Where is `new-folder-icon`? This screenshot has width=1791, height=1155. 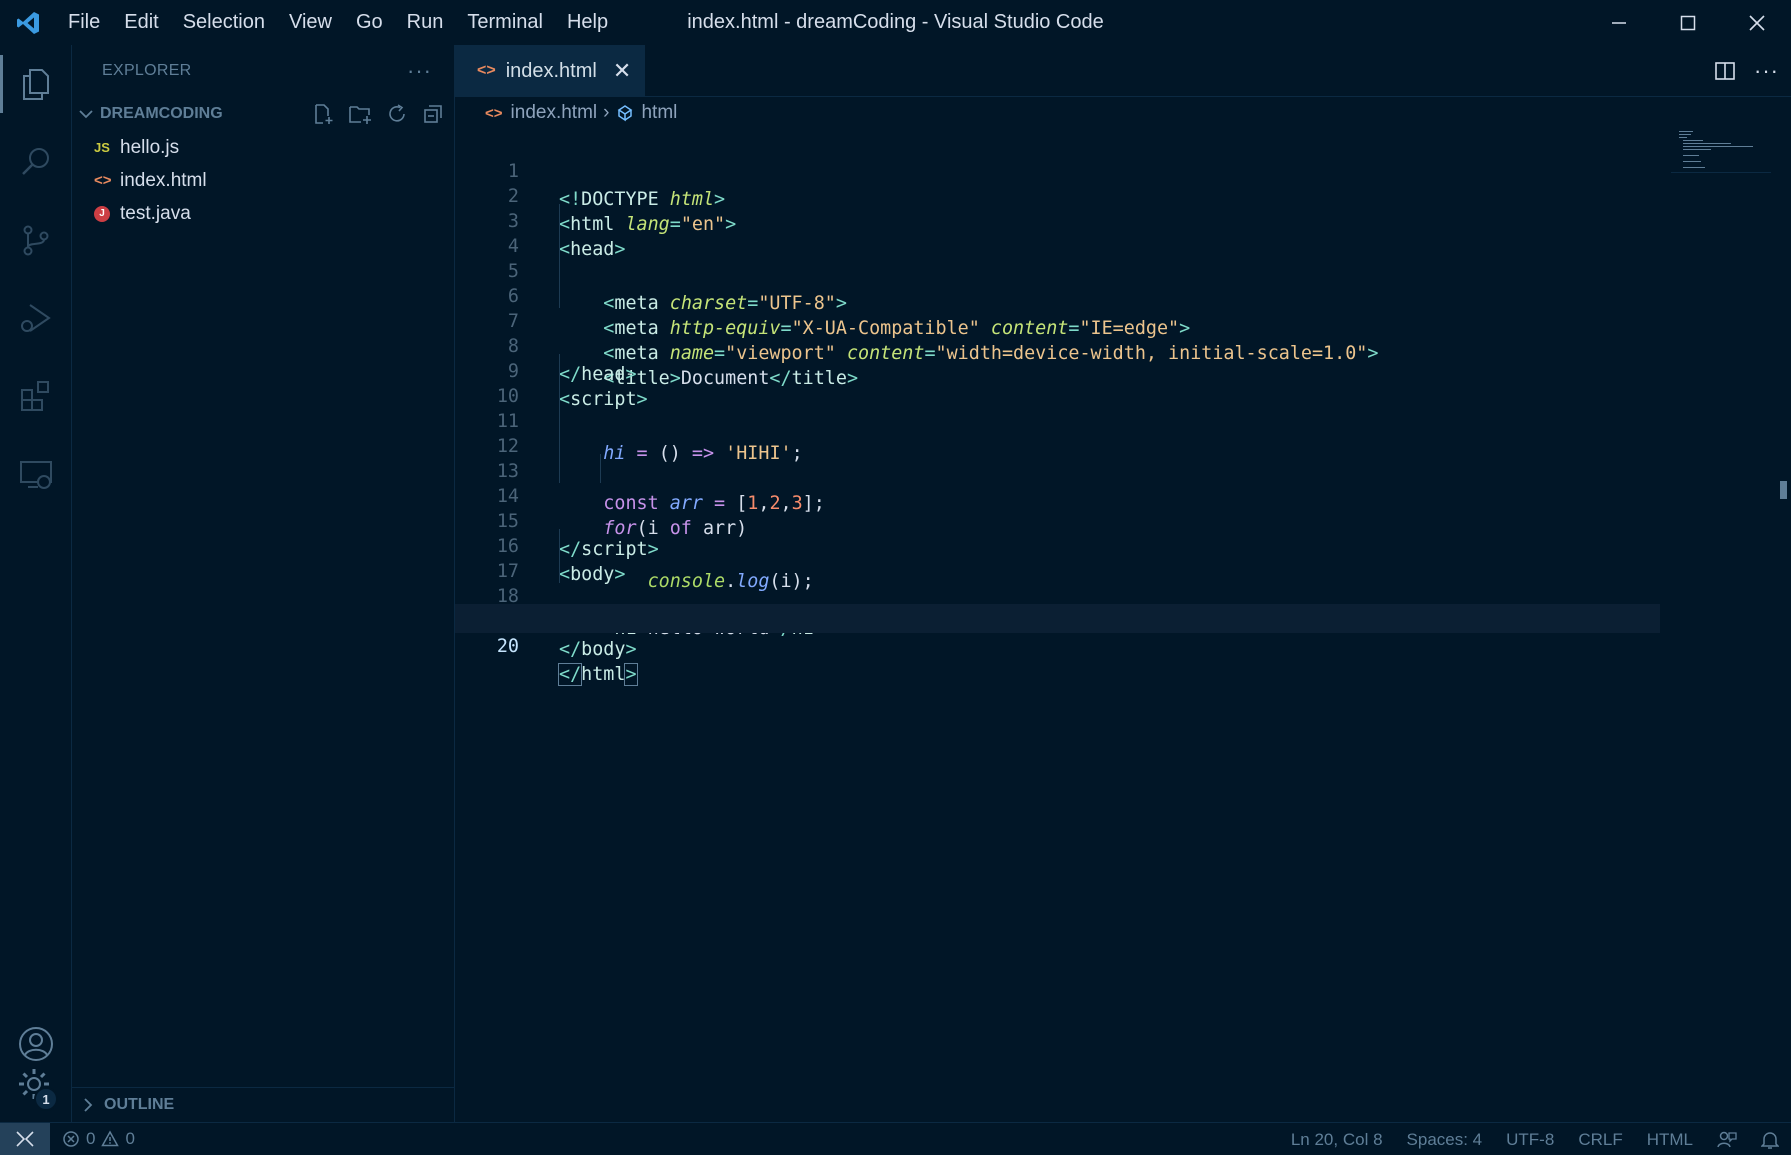
new-folder-icon is located at coordinates (360, 114).